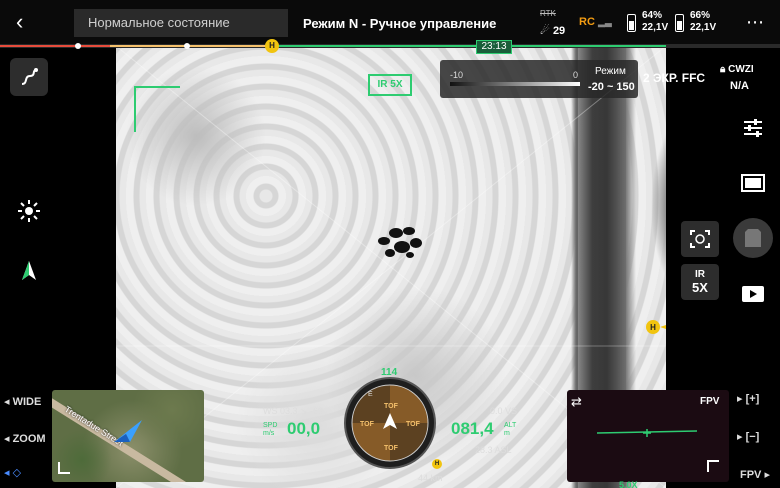 This screenshot has width=780, height=488. What do you see at coordinates (269, 433) in the screenshot?
I see `speed-unit-bottom: m/s` at bounding box center [269, 433].